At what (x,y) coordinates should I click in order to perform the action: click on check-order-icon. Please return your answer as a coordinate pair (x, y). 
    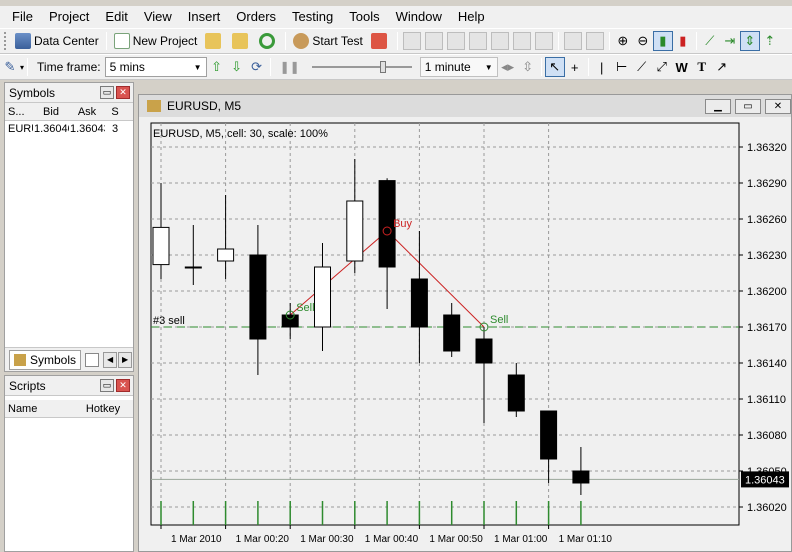
    Looking at the image, I should click on (477, 41).